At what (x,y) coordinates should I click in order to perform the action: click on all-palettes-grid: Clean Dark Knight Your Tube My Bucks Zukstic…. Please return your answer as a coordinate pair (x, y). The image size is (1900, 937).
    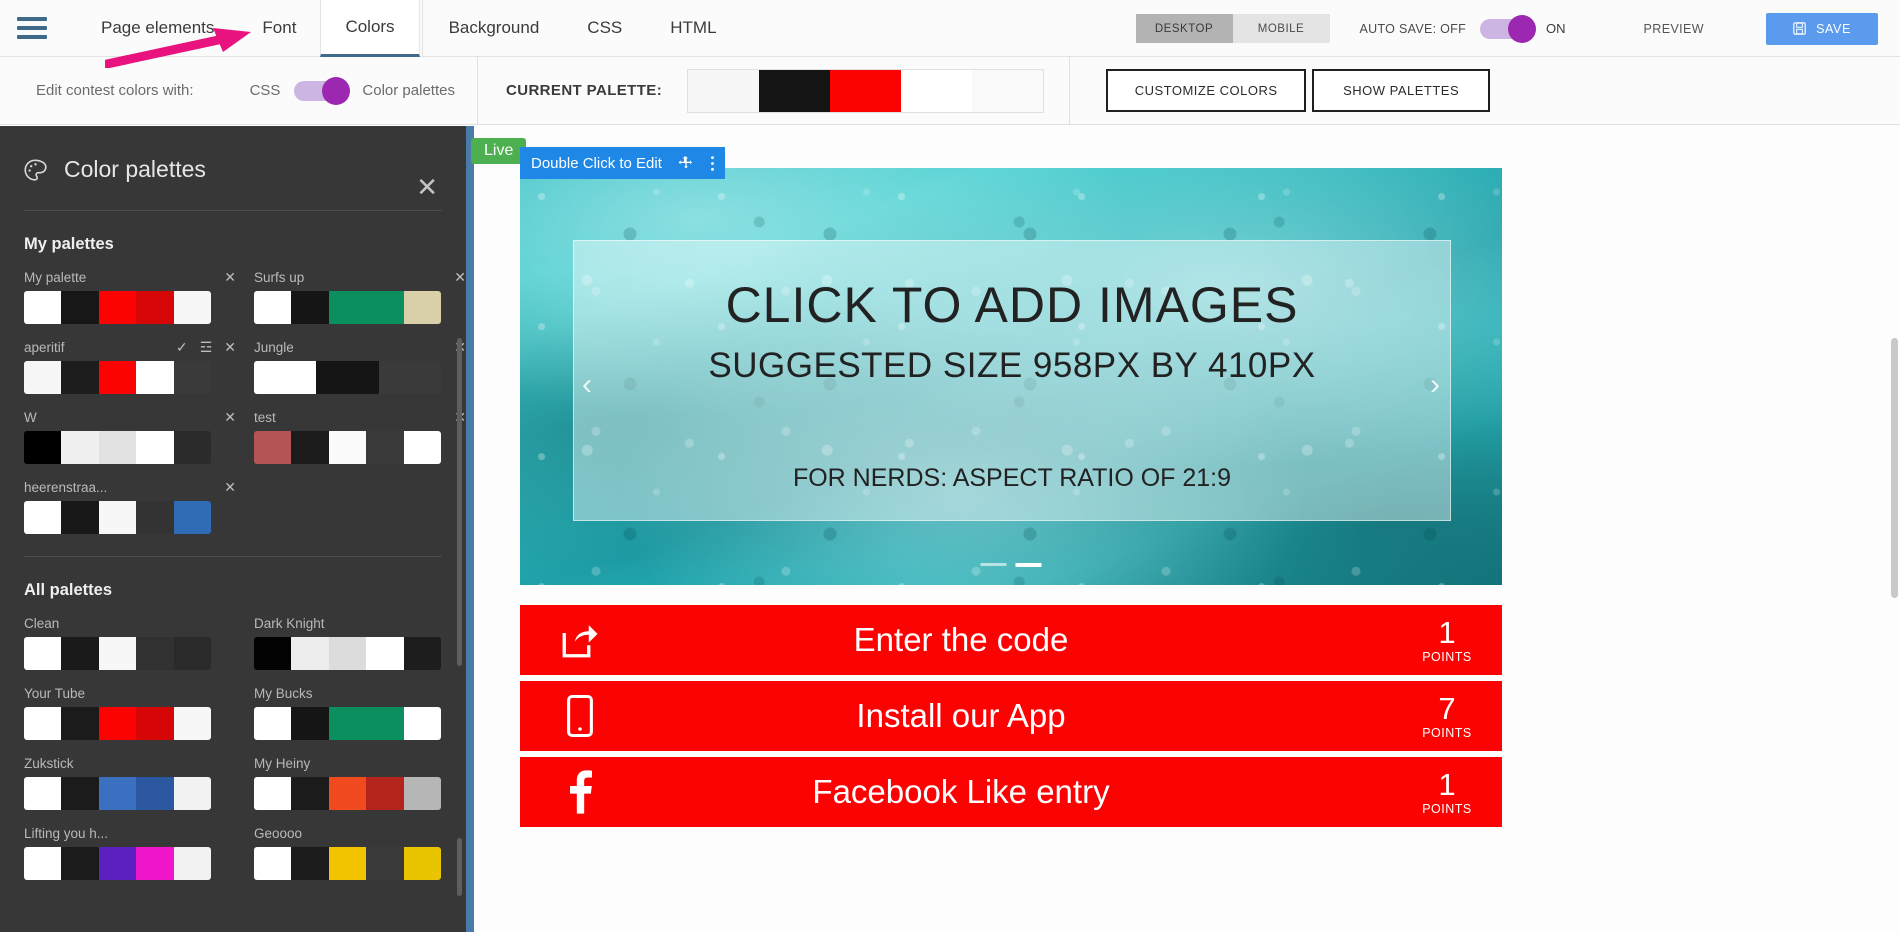
    Looking at the image, I should click on (233, 754).